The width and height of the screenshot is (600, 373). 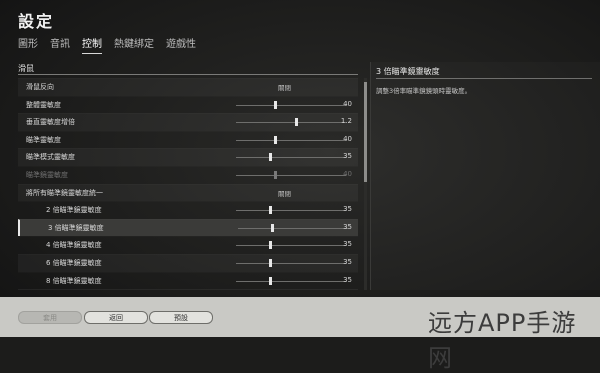 What do you see at coordinates (188, 289) in the screenshot?
I see `settings-row: 15 倍瞄準鏡靈敏度35` at bounding box center [188, 289].